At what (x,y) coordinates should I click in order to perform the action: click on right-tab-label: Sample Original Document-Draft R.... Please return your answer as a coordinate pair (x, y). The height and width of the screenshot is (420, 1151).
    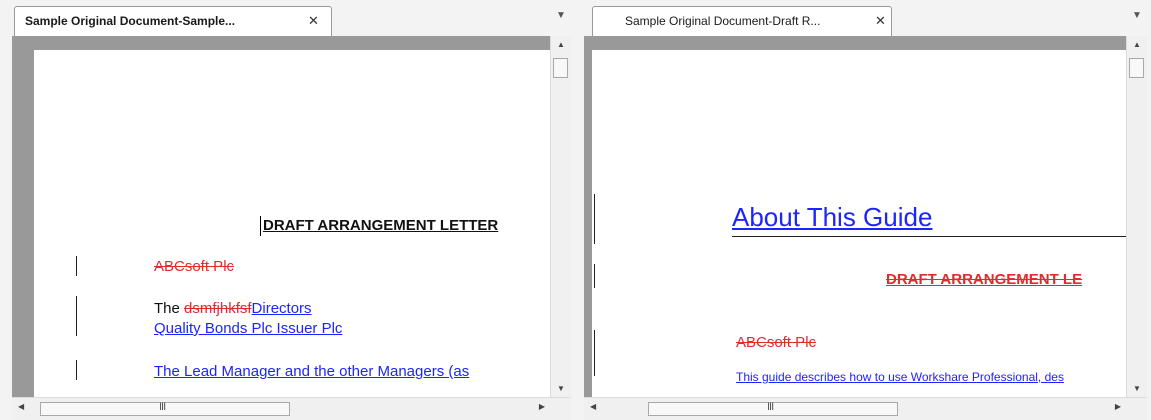
    Looking at the image, I should click on (723, 21).